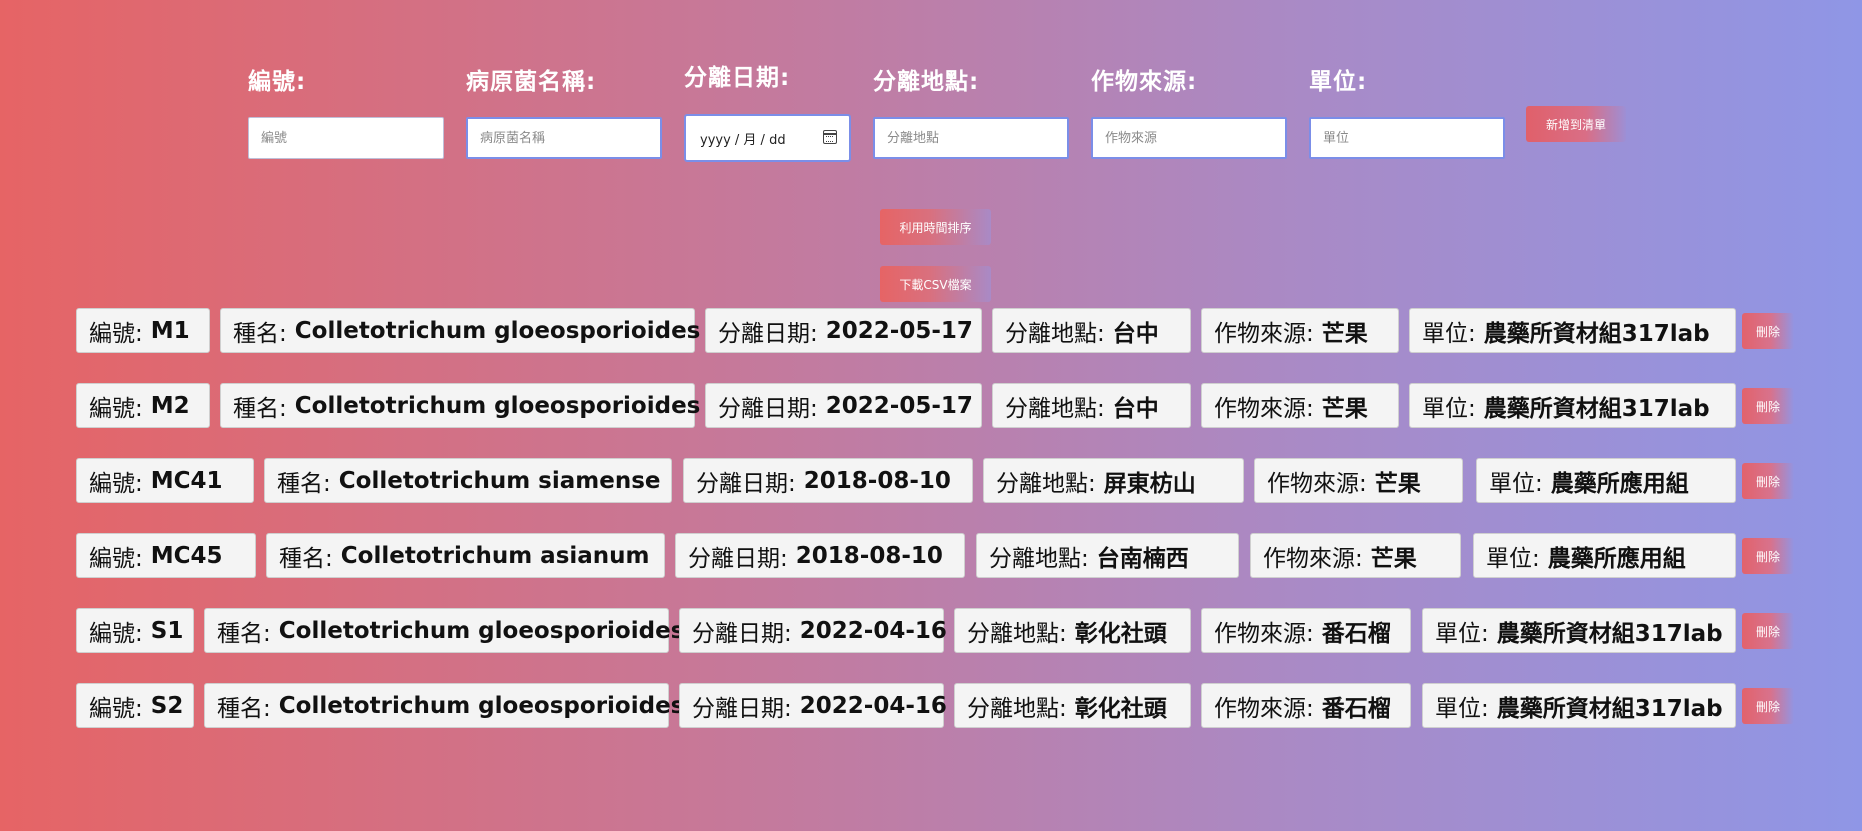 The image size is (1862, 831). I want to click on calendar-icon, so click(830, 137).